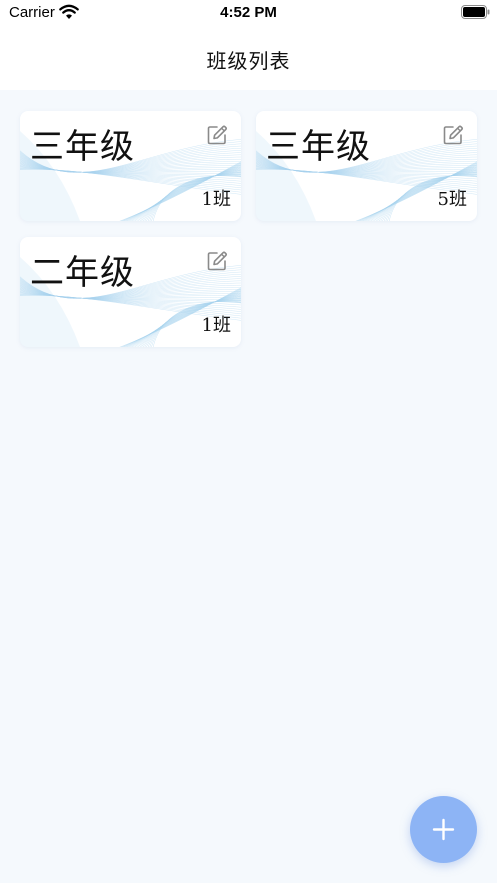  I want to click on page-title: 班级列表, so click(248, 61).